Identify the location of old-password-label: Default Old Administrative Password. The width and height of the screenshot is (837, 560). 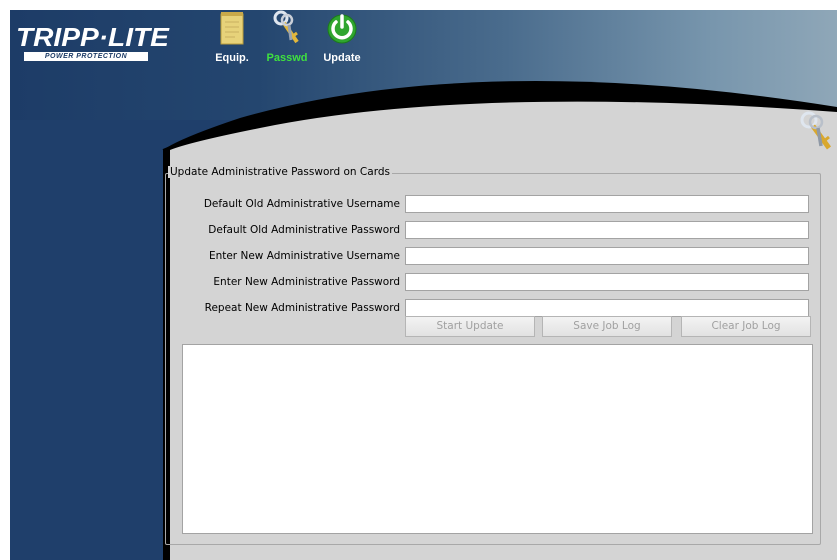
(304, 230).